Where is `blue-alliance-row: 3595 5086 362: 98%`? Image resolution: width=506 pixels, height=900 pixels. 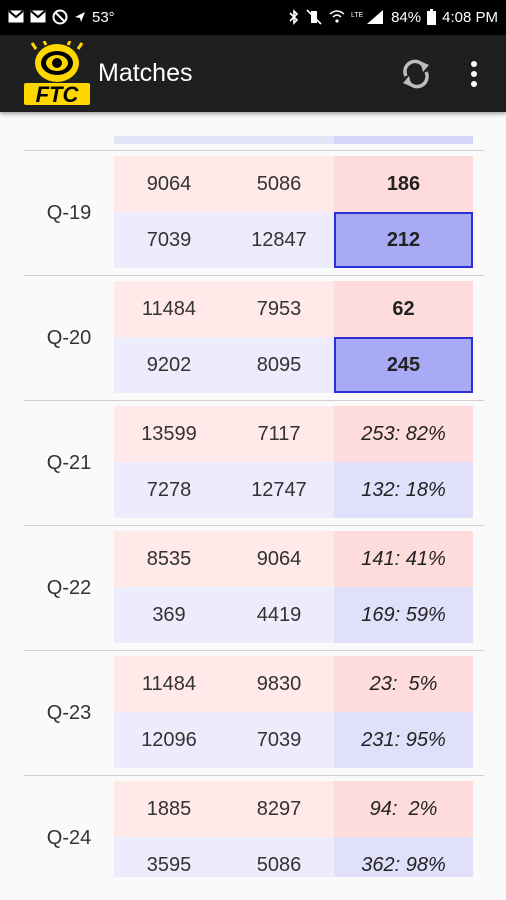
blue-alliance-row: 3595 5086 362: 98% is located at coordinates (293, 857).